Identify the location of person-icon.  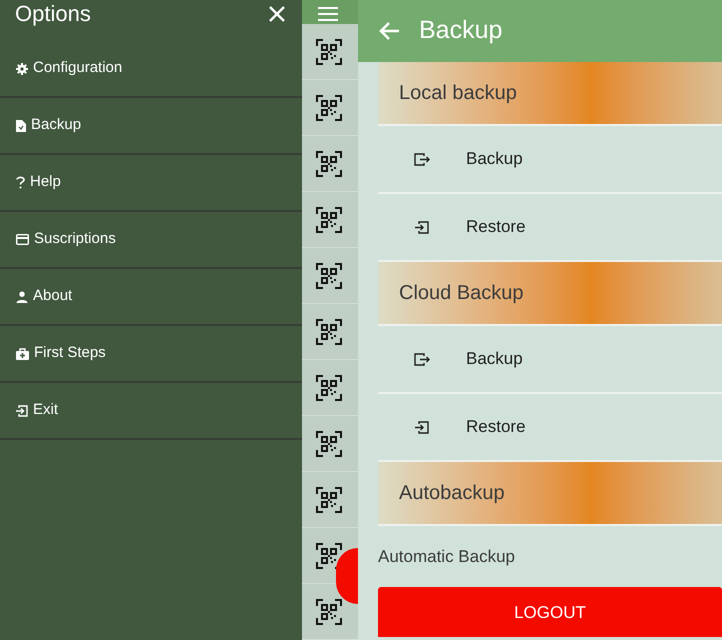
(22, 296).